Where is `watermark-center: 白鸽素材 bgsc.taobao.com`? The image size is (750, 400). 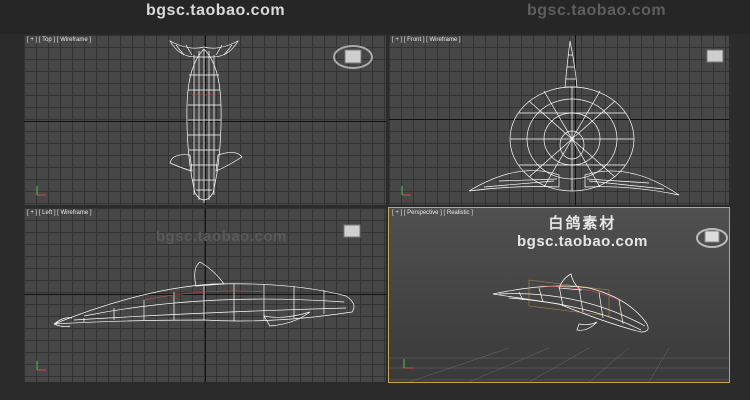
watermark-center: 白鸽素材 bgsc.taobao.com is located at coordinates (582, 231).